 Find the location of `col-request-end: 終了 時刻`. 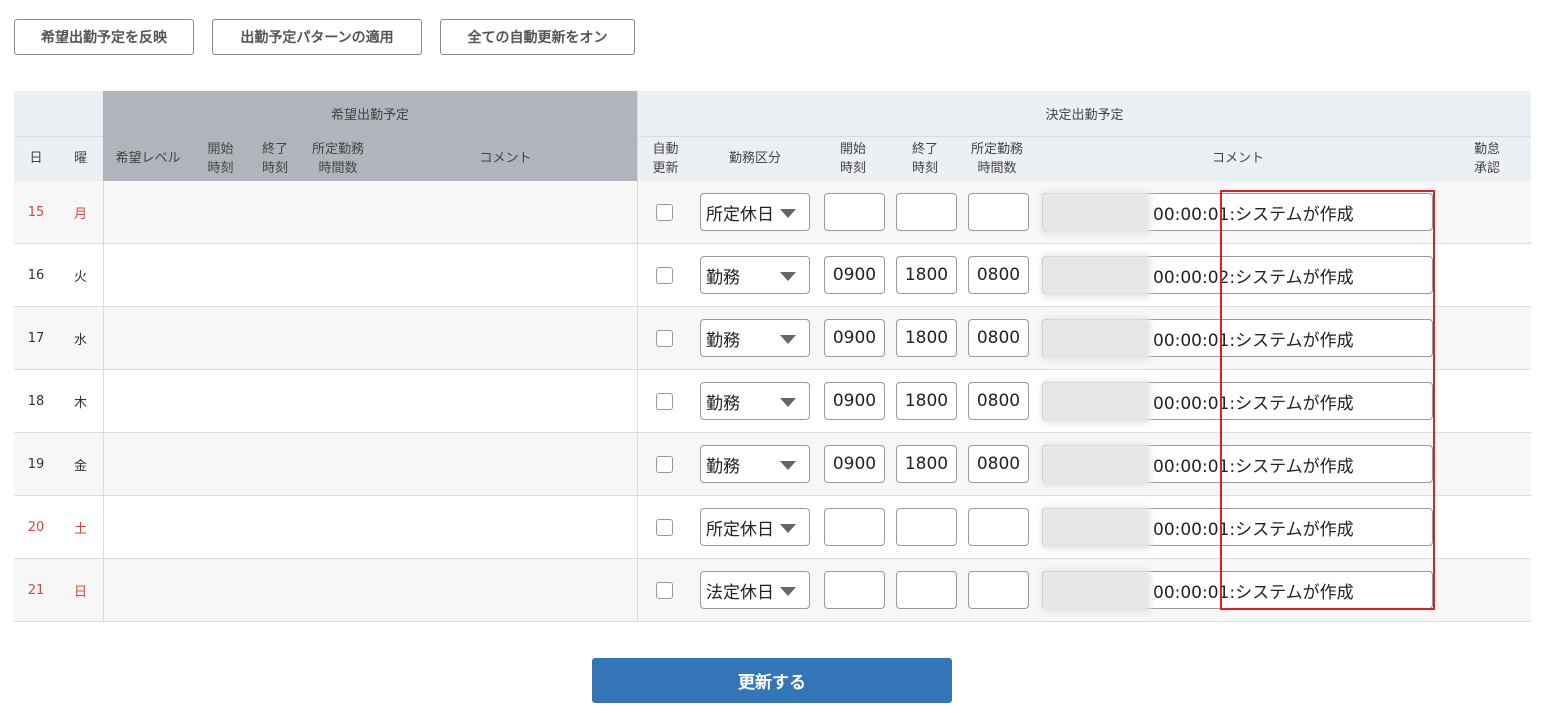

col-request-end: 終了 時刻 is located at coordinates (274, 158).